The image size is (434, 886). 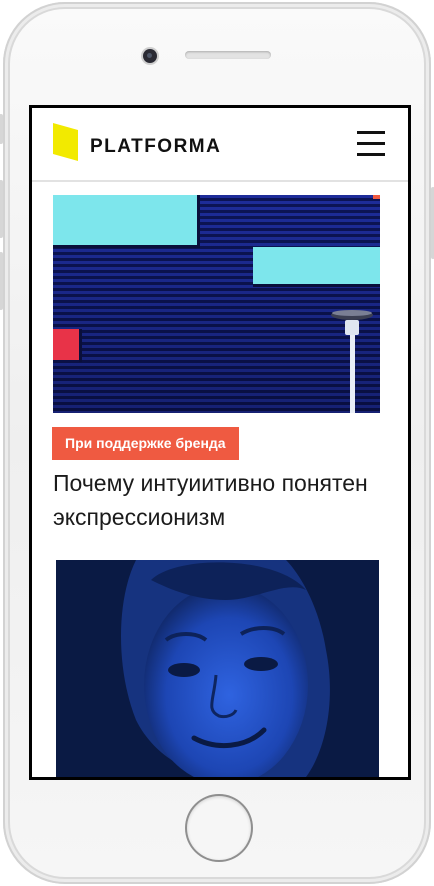 I want to click on volume-up-button, so click(x=1, y=209).